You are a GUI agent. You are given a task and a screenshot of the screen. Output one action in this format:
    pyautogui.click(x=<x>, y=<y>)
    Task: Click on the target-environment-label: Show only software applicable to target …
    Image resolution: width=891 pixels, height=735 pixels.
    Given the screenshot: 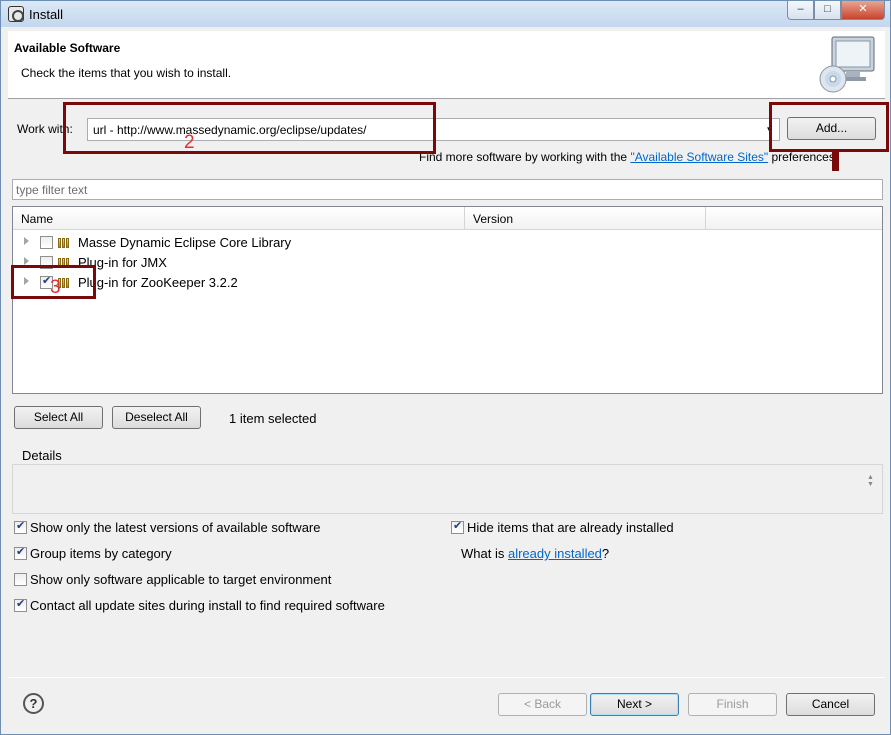 What is the action you would take?
    pyautogui.click(x=181, y=579)
    